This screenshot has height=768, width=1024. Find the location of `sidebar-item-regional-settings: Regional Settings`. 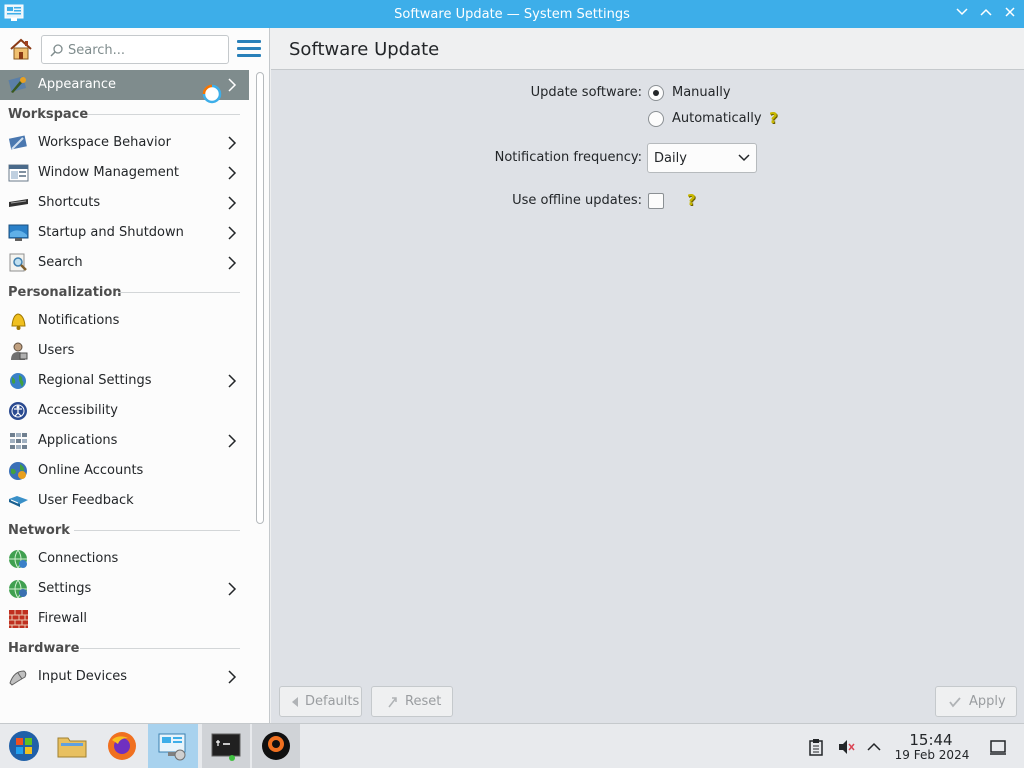

sidebar-item-regional-settings: Regional Settings is located at coordinates (124, 381).